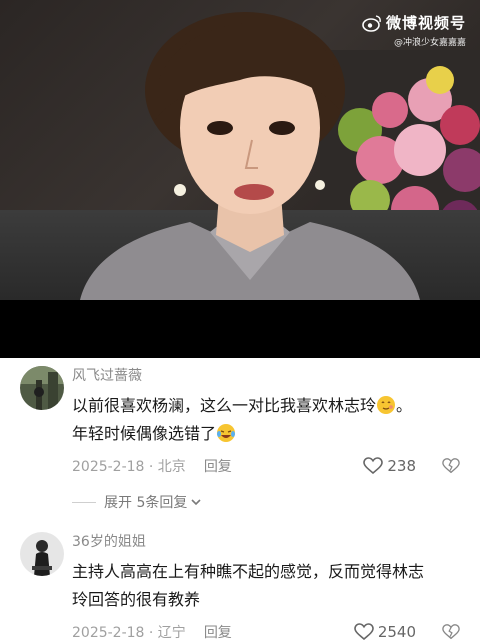 The height and width of the screenshot is (640, 480). What do you see at coordinates (248, 571) in the screenshot?
I see `comment-text-line: 主持人高高在上有种瞧不起的感觉，反而觉得林志` at bounding box center [248, 571].